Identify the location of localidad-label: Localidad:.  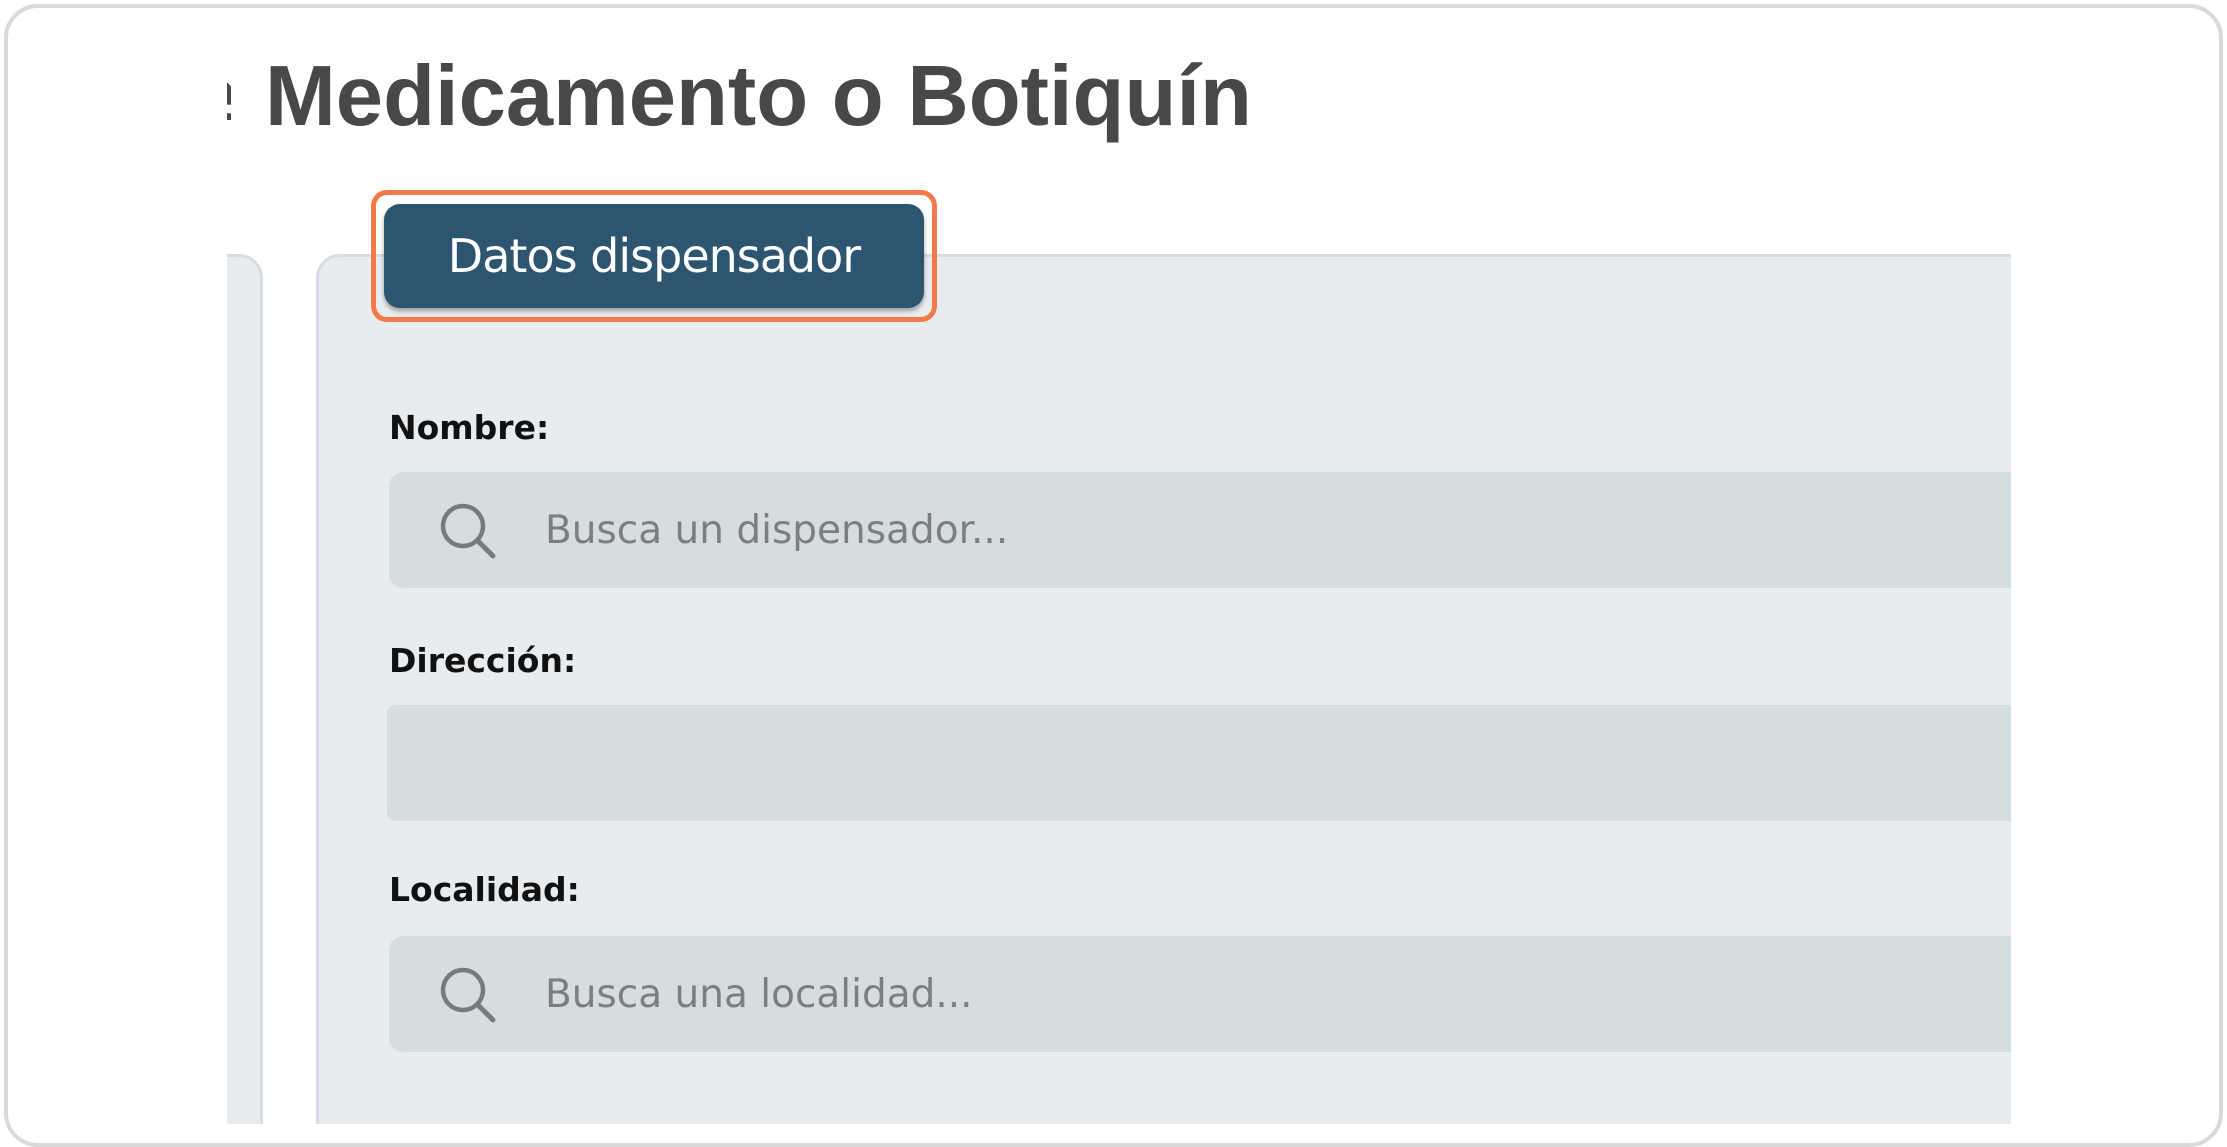
(484, 889).